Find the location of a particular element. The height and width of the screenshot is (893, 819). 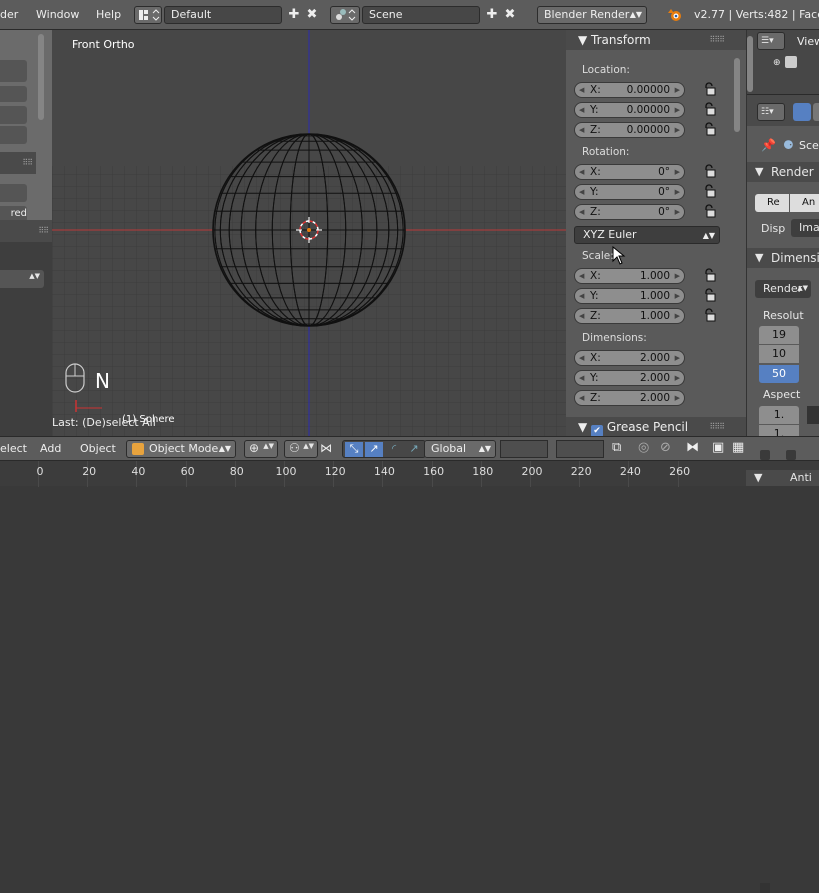

aspect-x-field: 1. is located at coordinates (779, 415).